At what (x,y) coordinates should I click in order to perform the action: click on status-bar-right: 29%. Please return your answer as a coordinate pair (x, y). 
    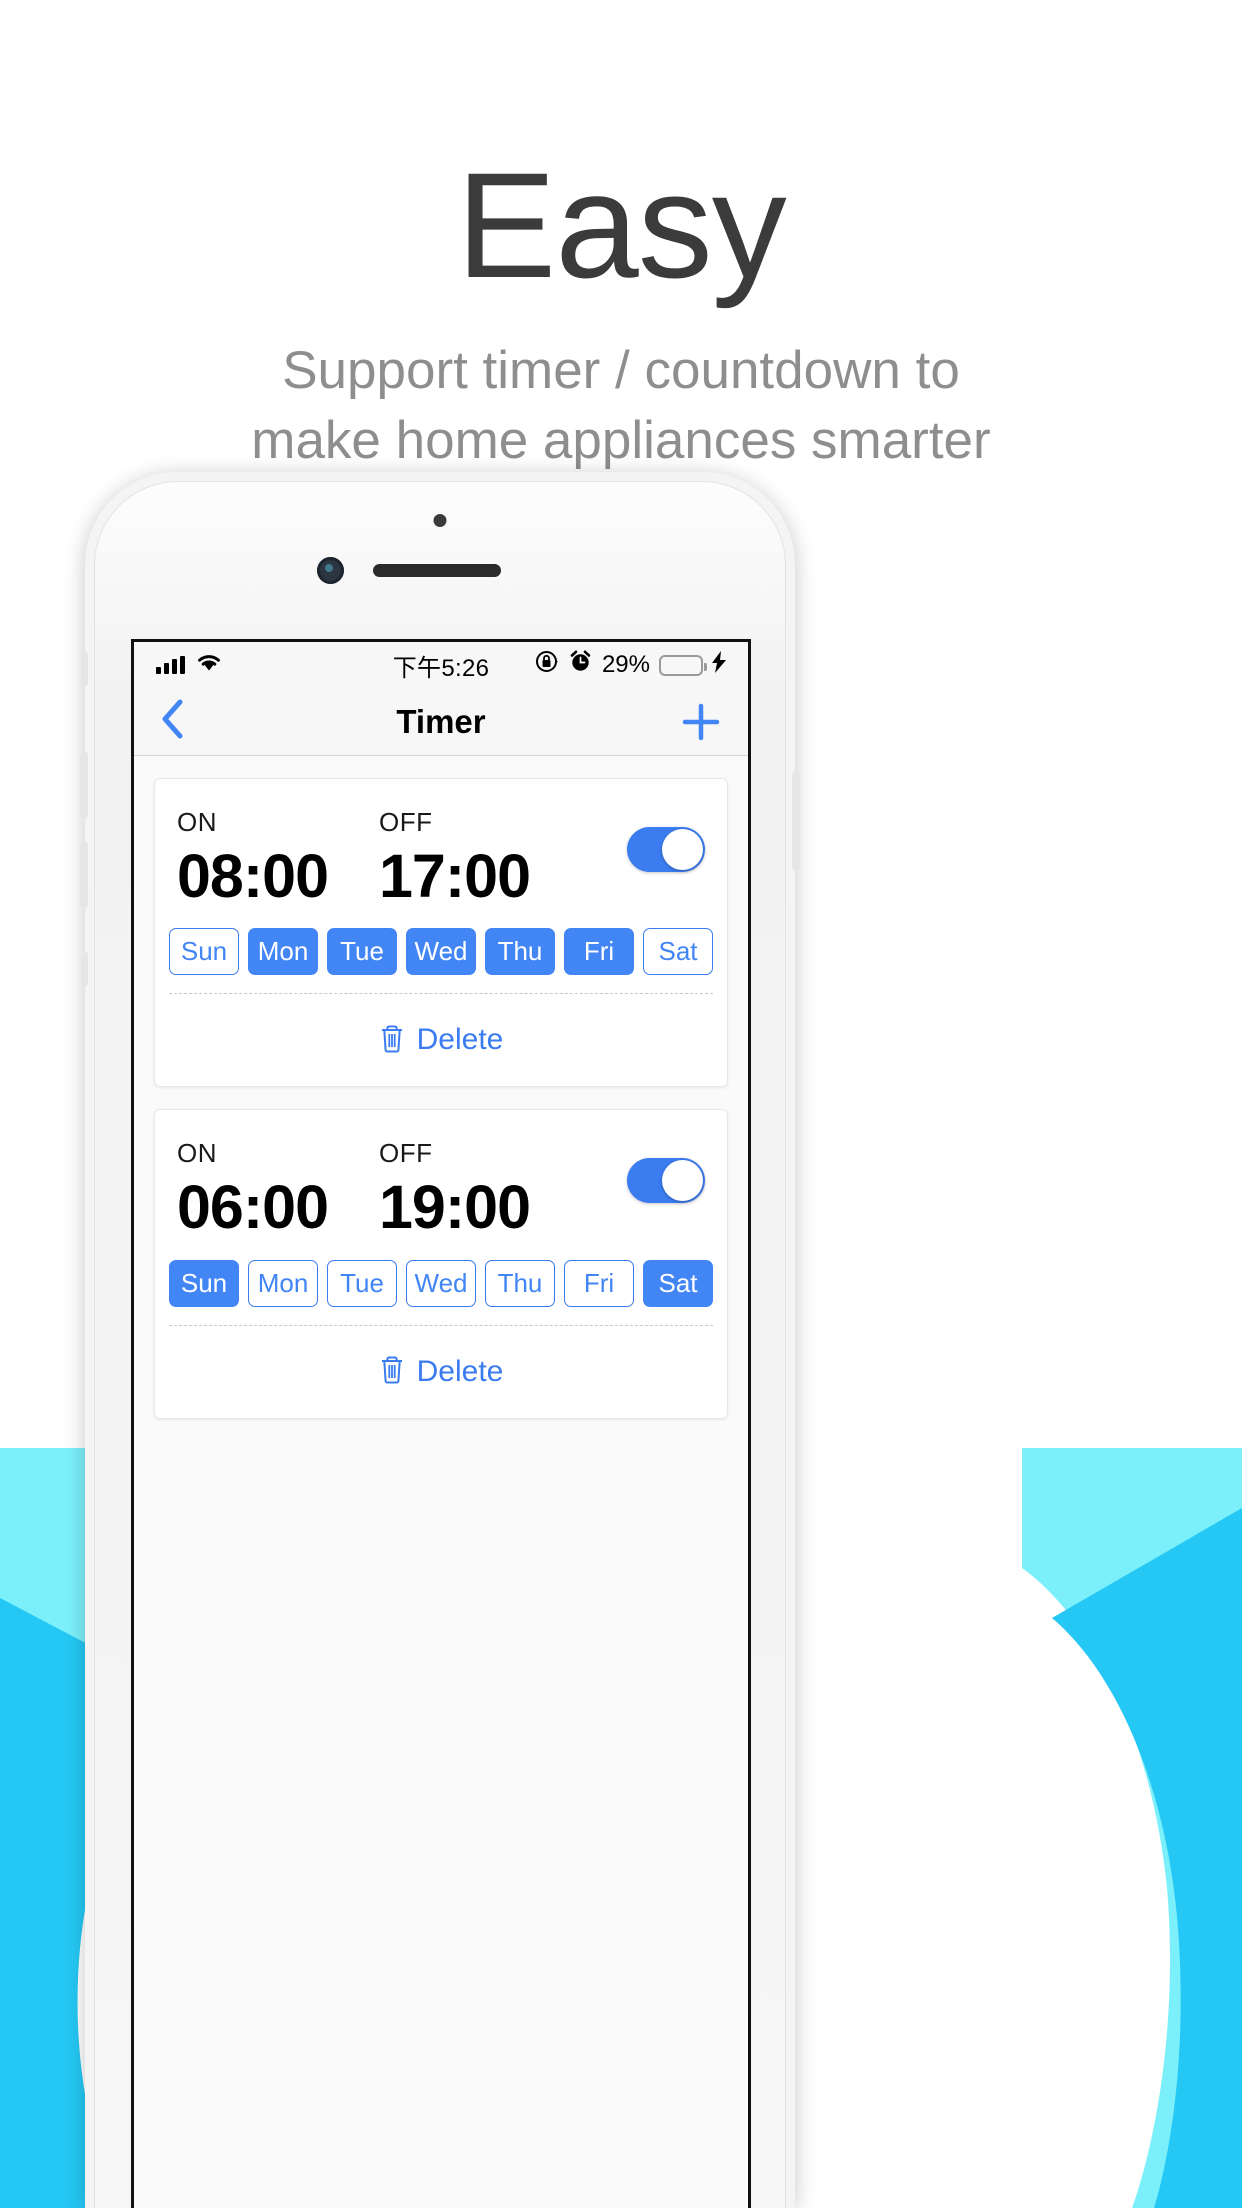
    Looking at the image, I should click on (630, 665).